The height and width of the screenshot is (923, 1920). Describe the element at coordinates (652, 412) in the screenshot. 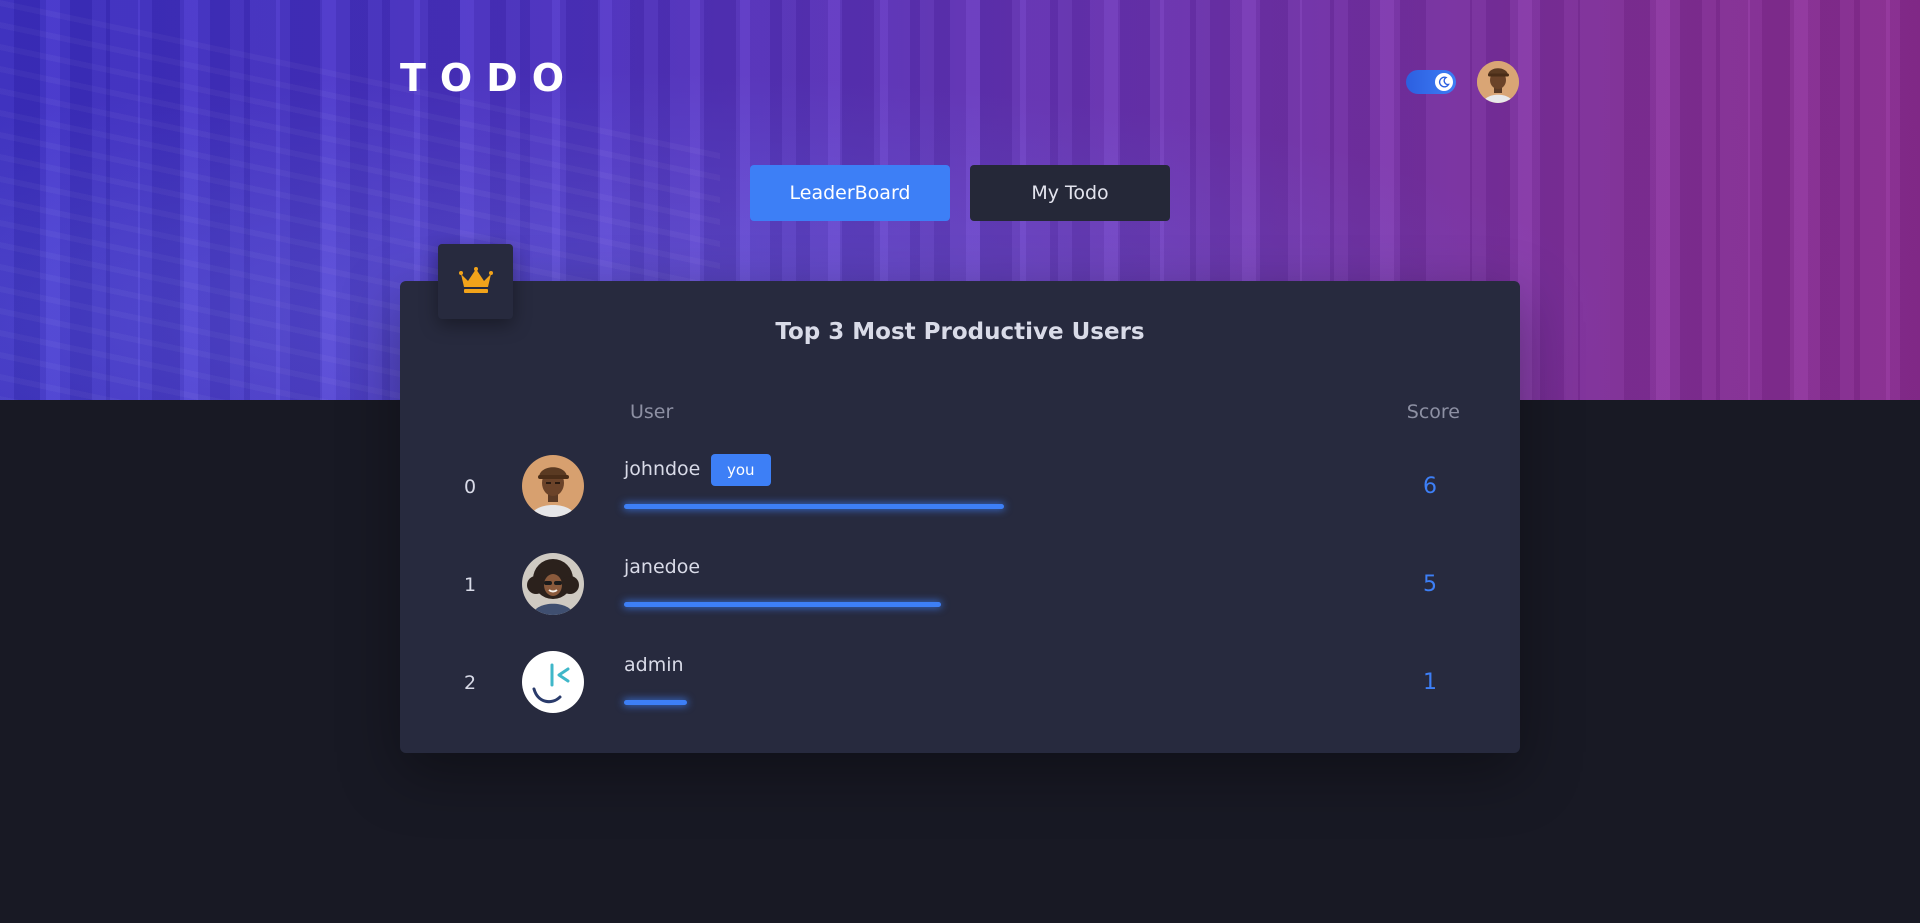

I see `column-header-user: User` at that location.